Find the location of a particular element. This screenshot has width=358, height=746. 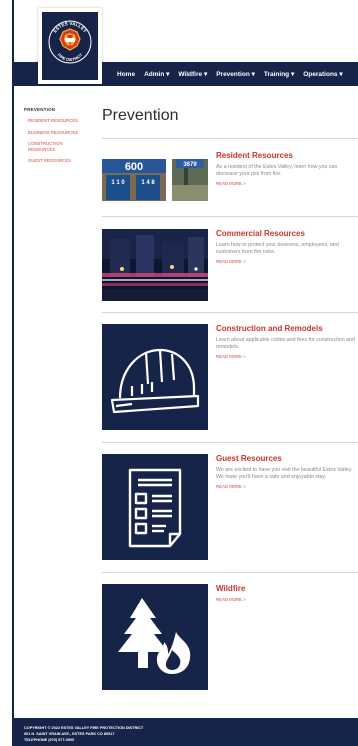

sign-number-3: 1 4 8 is located at coordinates (148, 183).